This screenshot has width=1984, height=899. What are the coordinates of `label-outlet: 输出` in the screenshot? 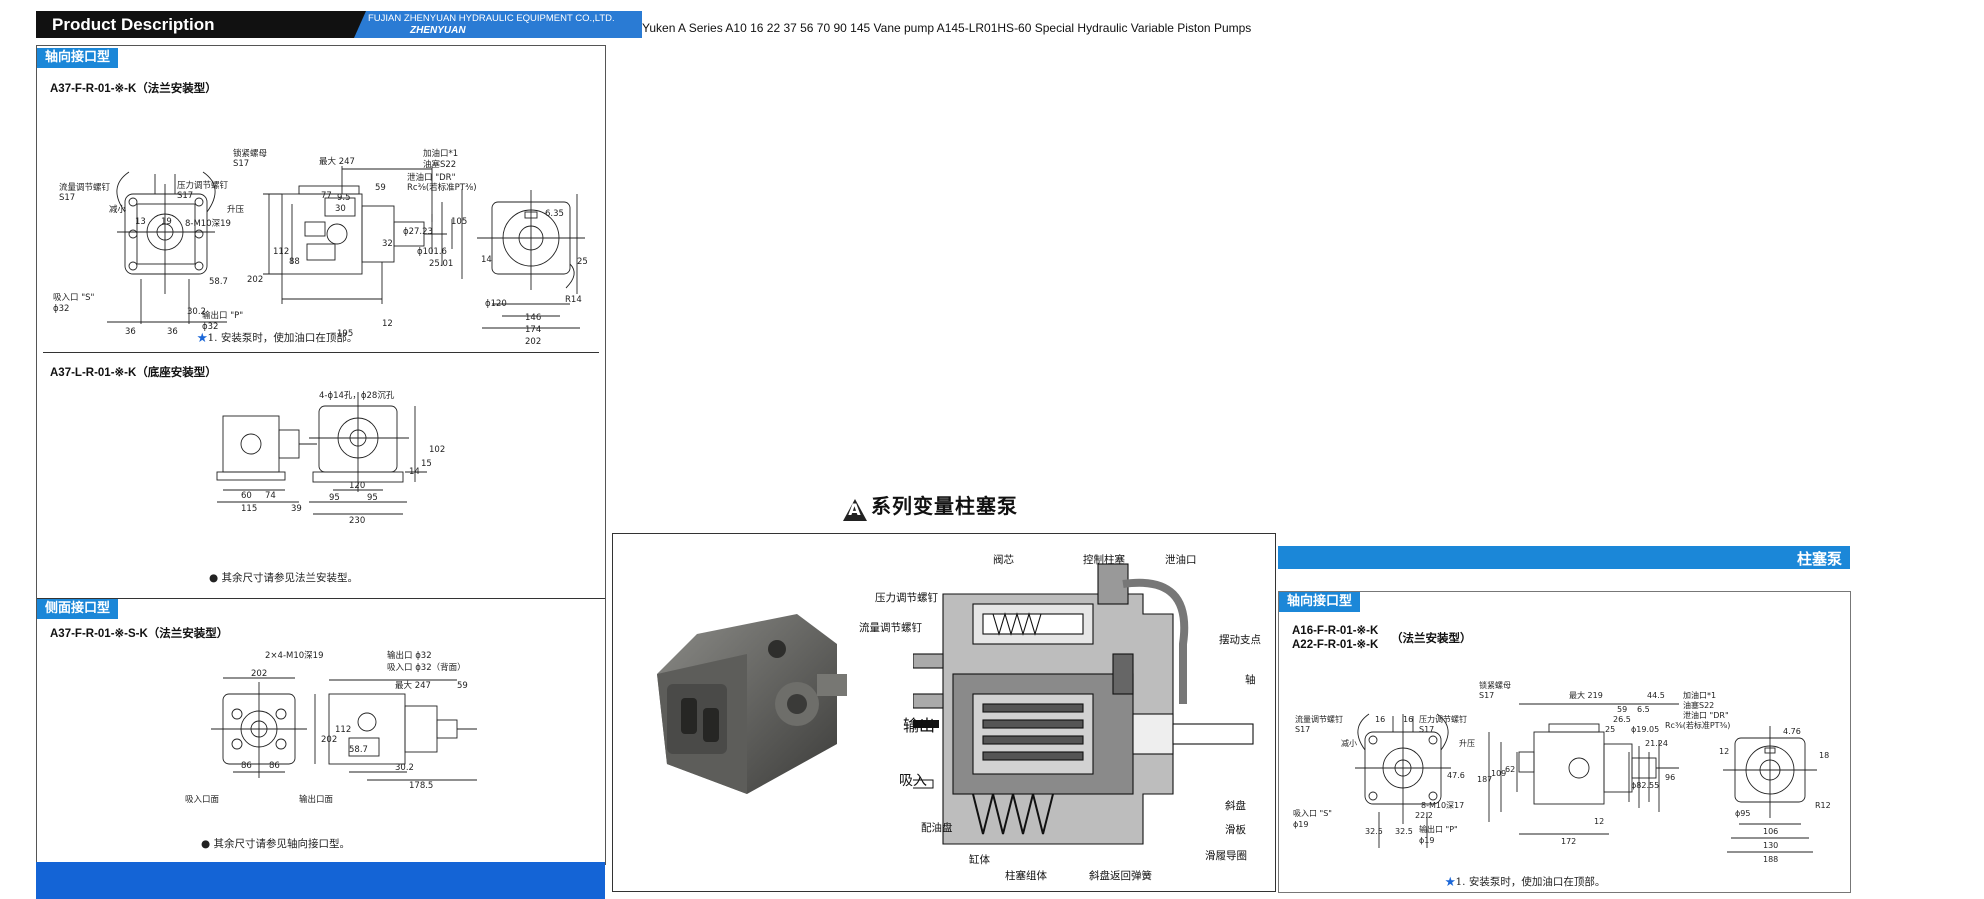 It's located at (919, 725).